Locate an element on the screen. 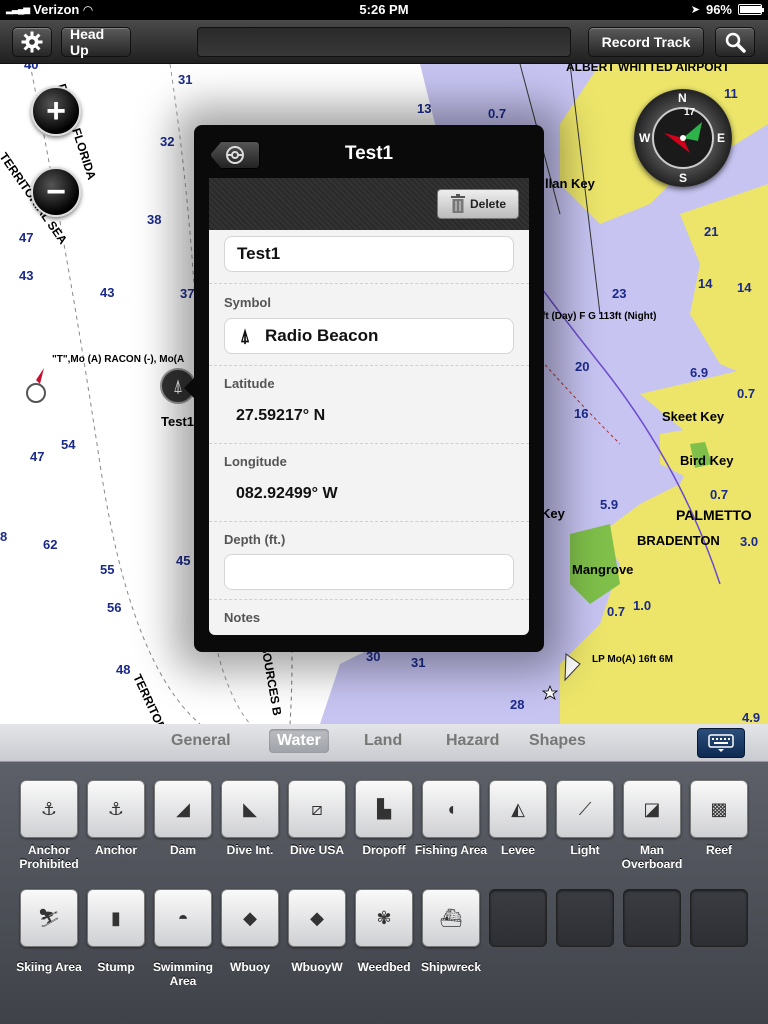  popup-title: Test1 is located at coordinates (369, 153).